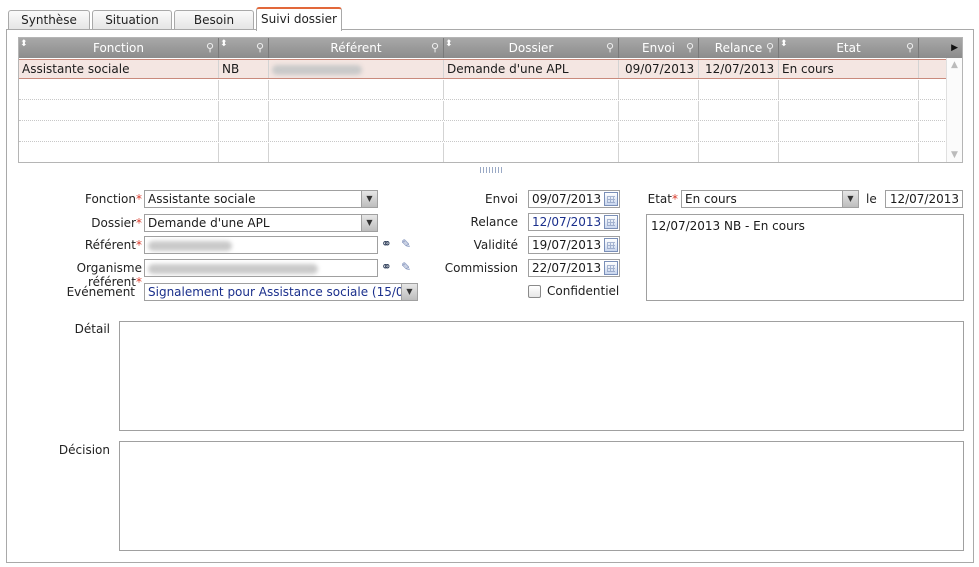  Describe the element at coordinates (933, 48) in the screenshot. I see `column-header-extra` at that location.